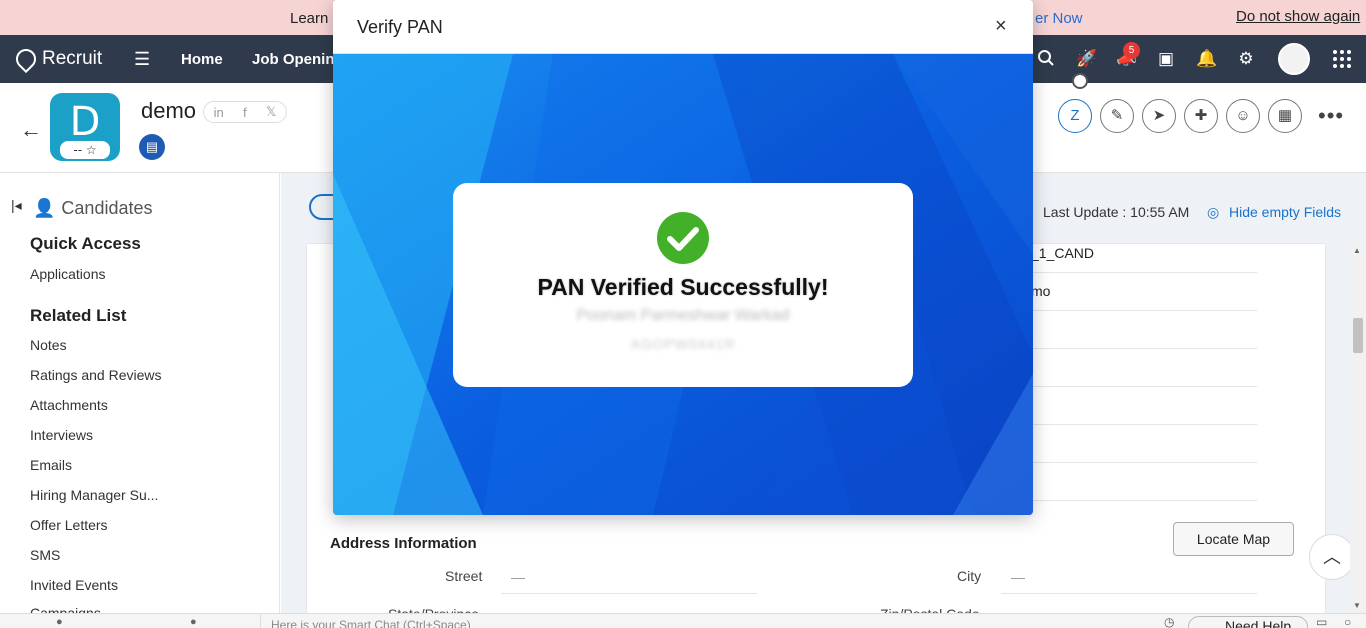 This screenshot has height=628, width=1366. Describe the element at coordinates (1080, 81) in the screenshot. I see `cursor-indicator` at that location.